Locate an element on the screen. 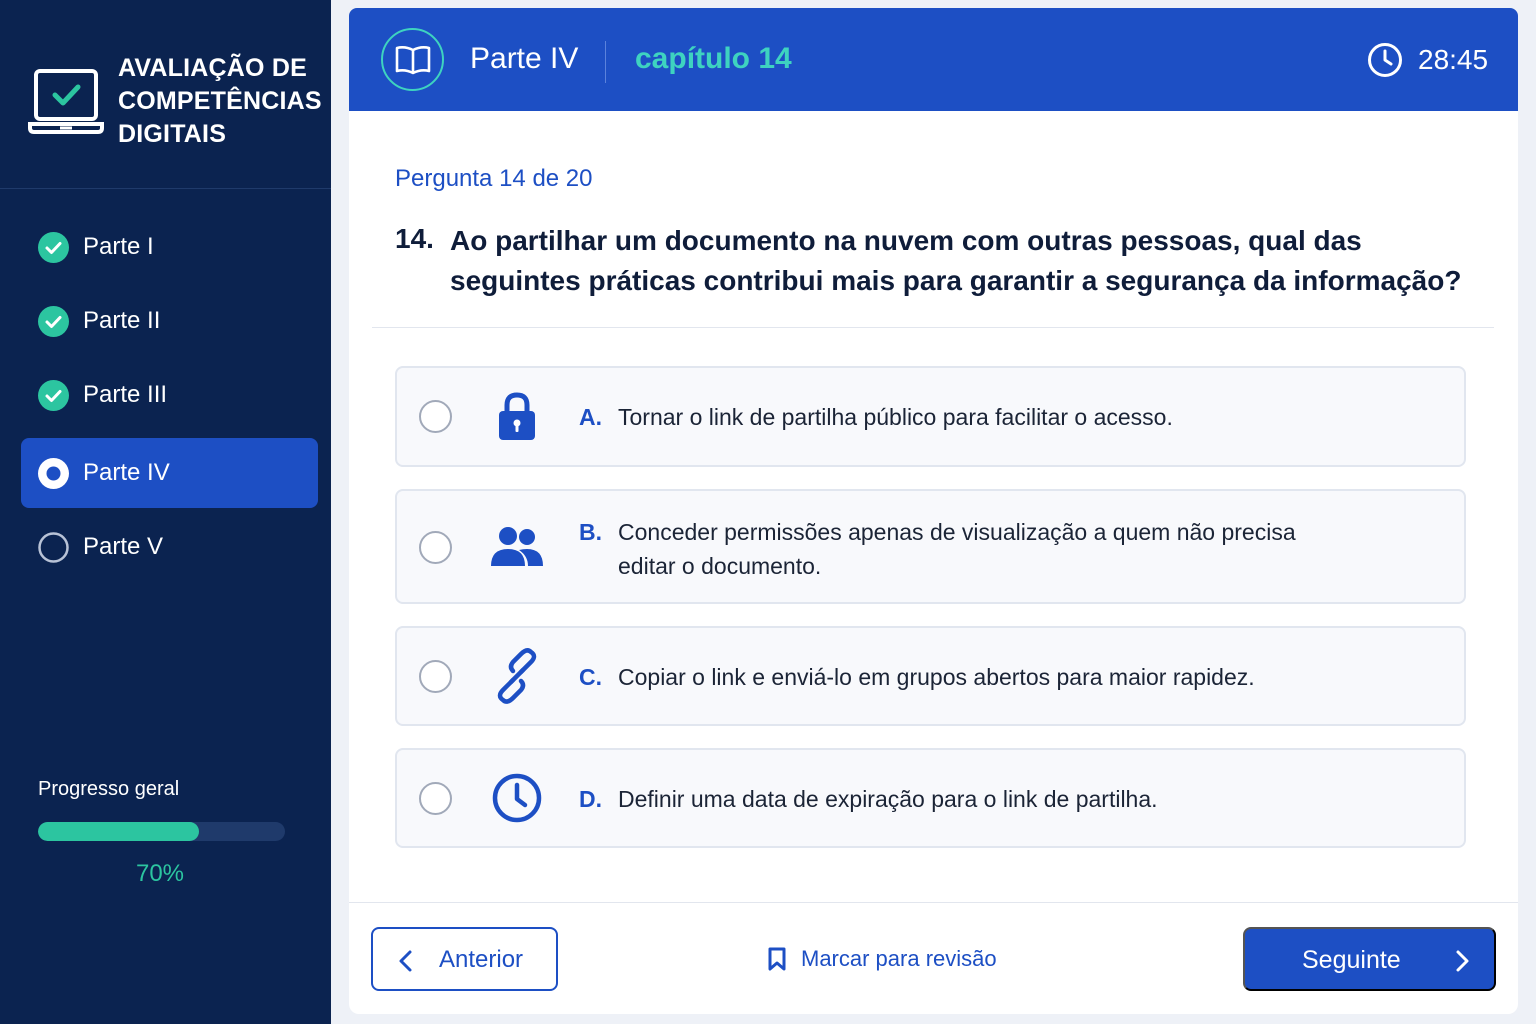  header: Parte IV capítulo 14 28:45 is located at coordinates (933, 59).